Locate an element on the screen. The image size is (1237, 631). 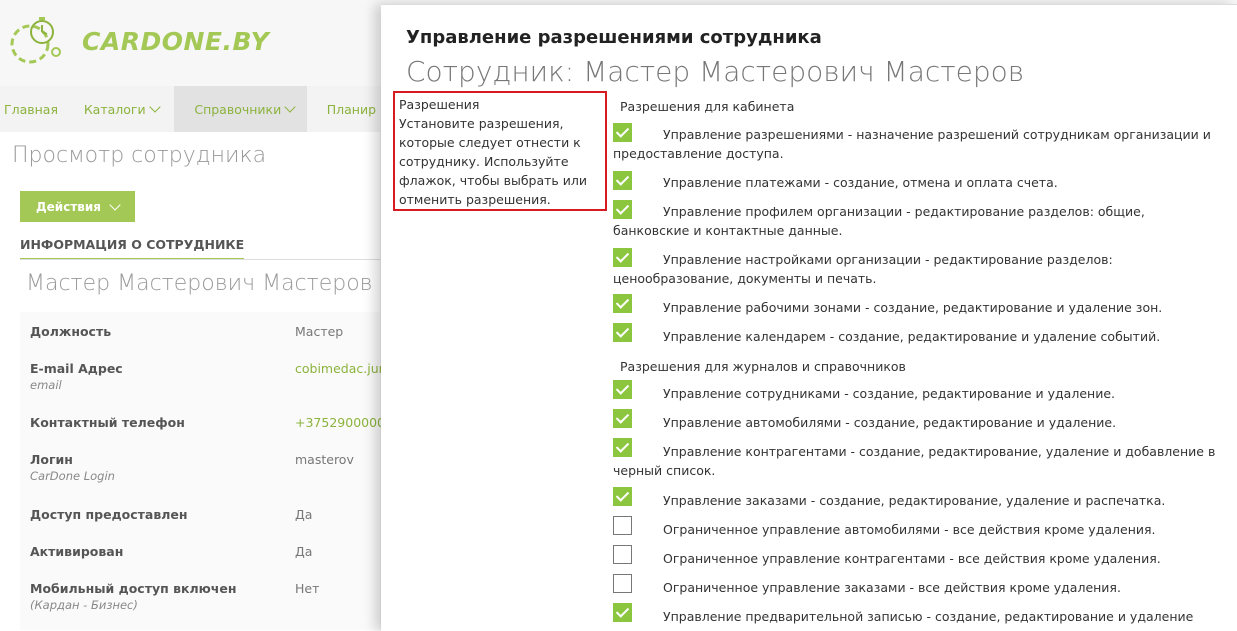
info-label: Контактный телефон is located at coordinates (107, 422).